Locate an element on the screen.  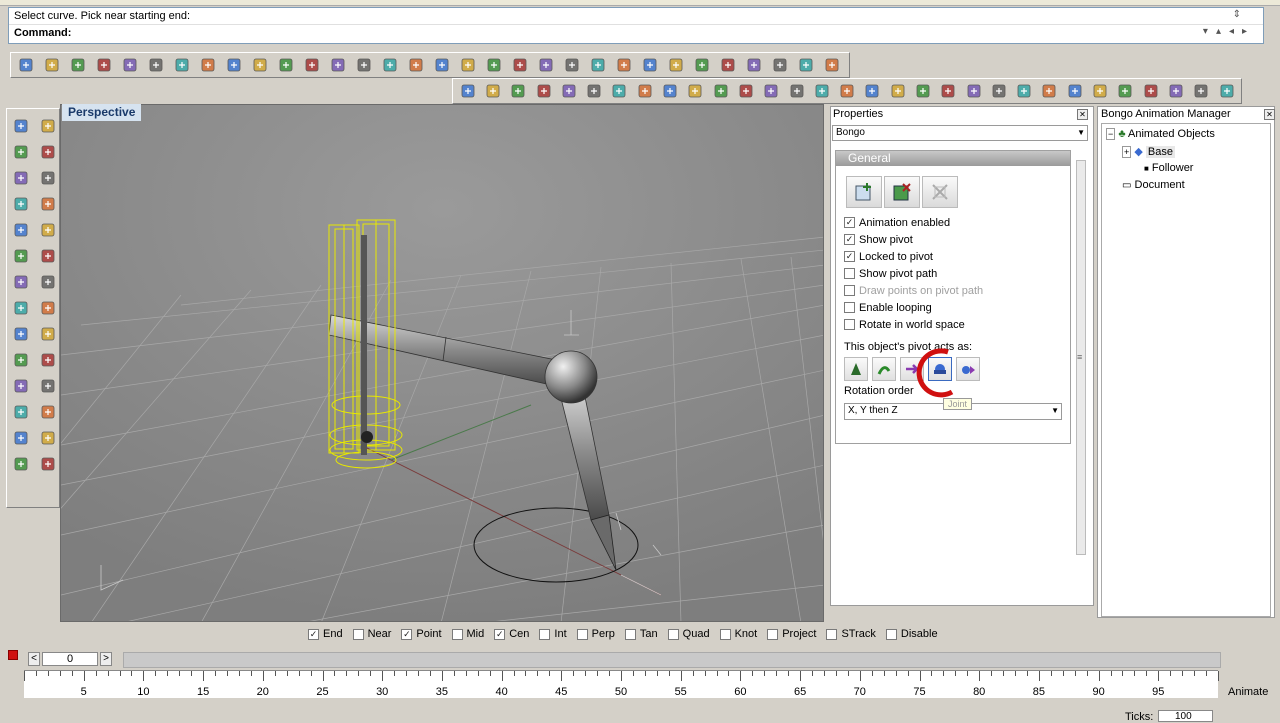
keyframe-button is located at coordinates (568, 91).